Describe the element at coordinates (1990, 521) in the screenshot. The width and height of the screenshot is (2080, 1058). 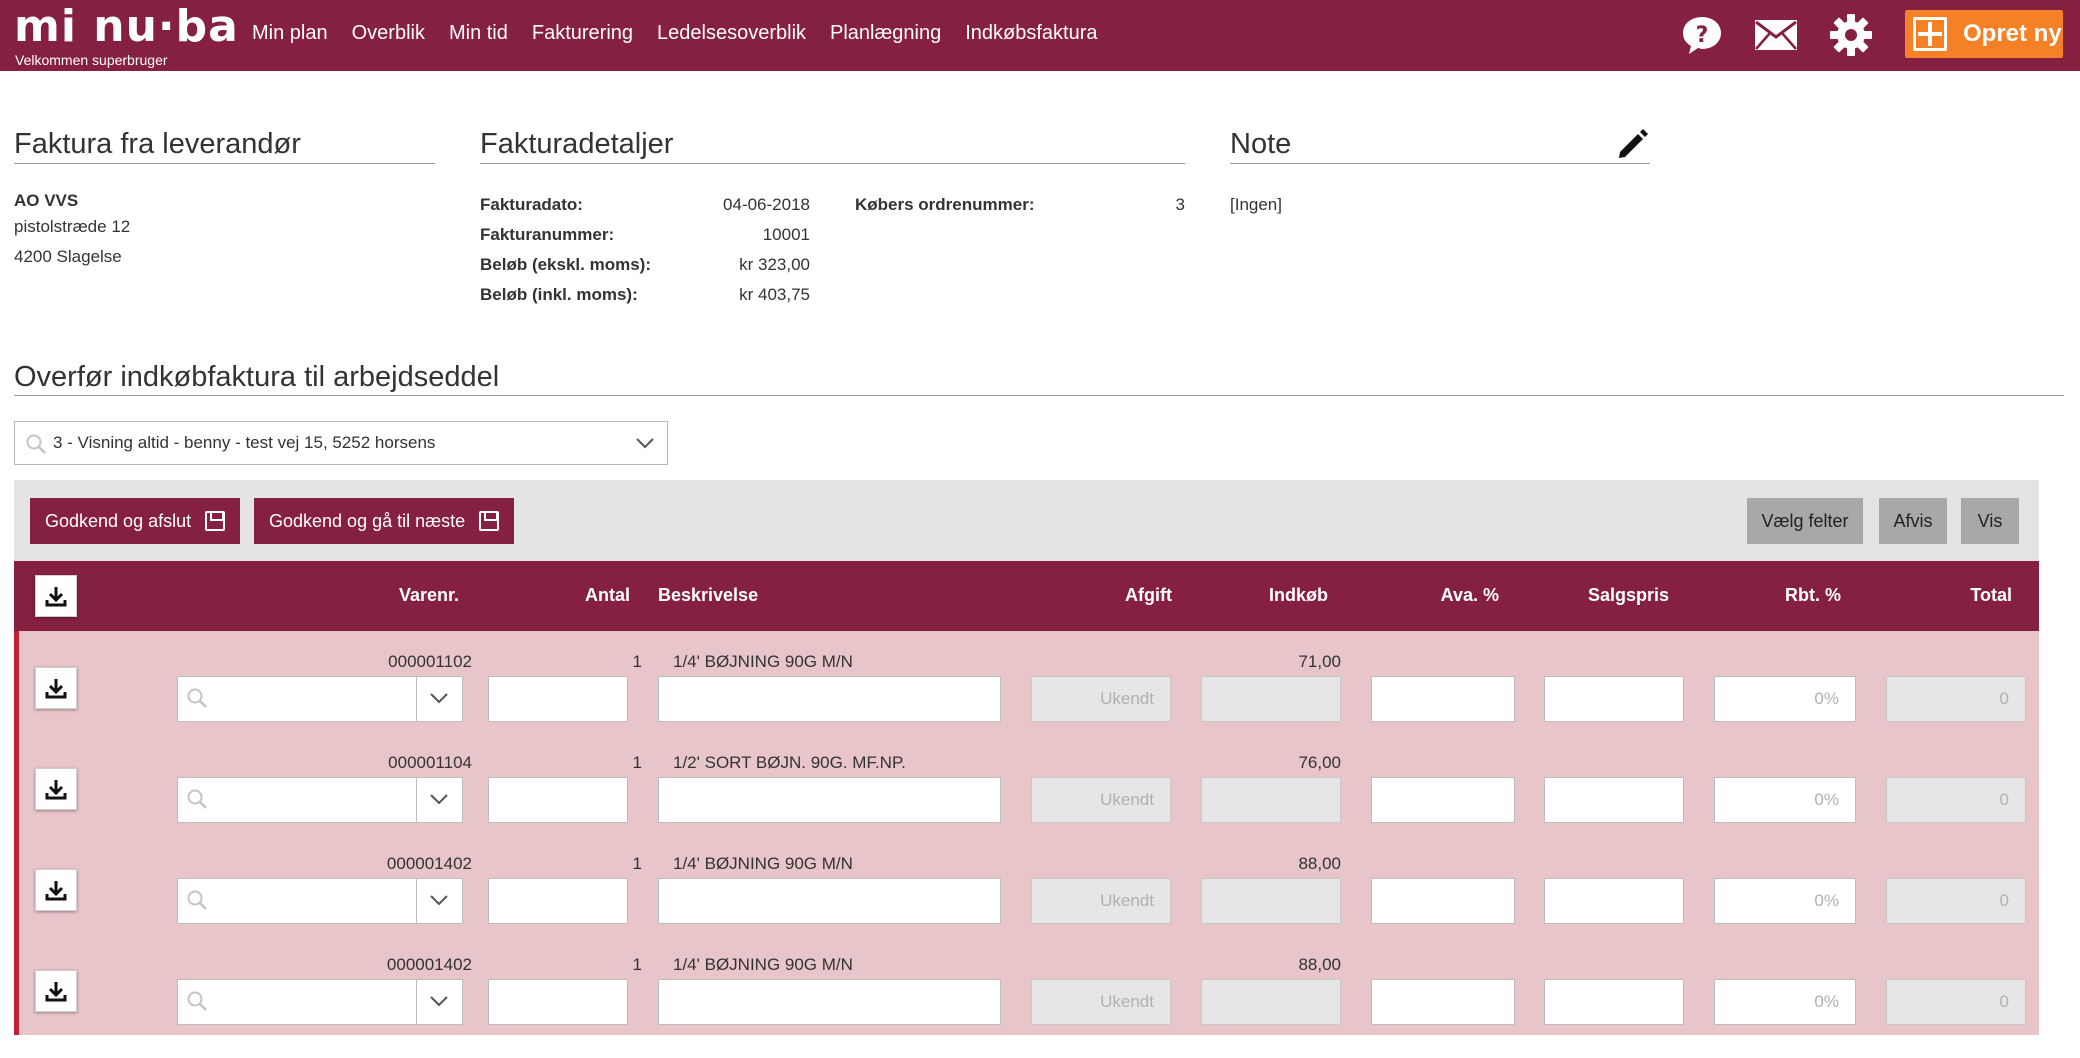
I see `show-button: Vis` at that location.